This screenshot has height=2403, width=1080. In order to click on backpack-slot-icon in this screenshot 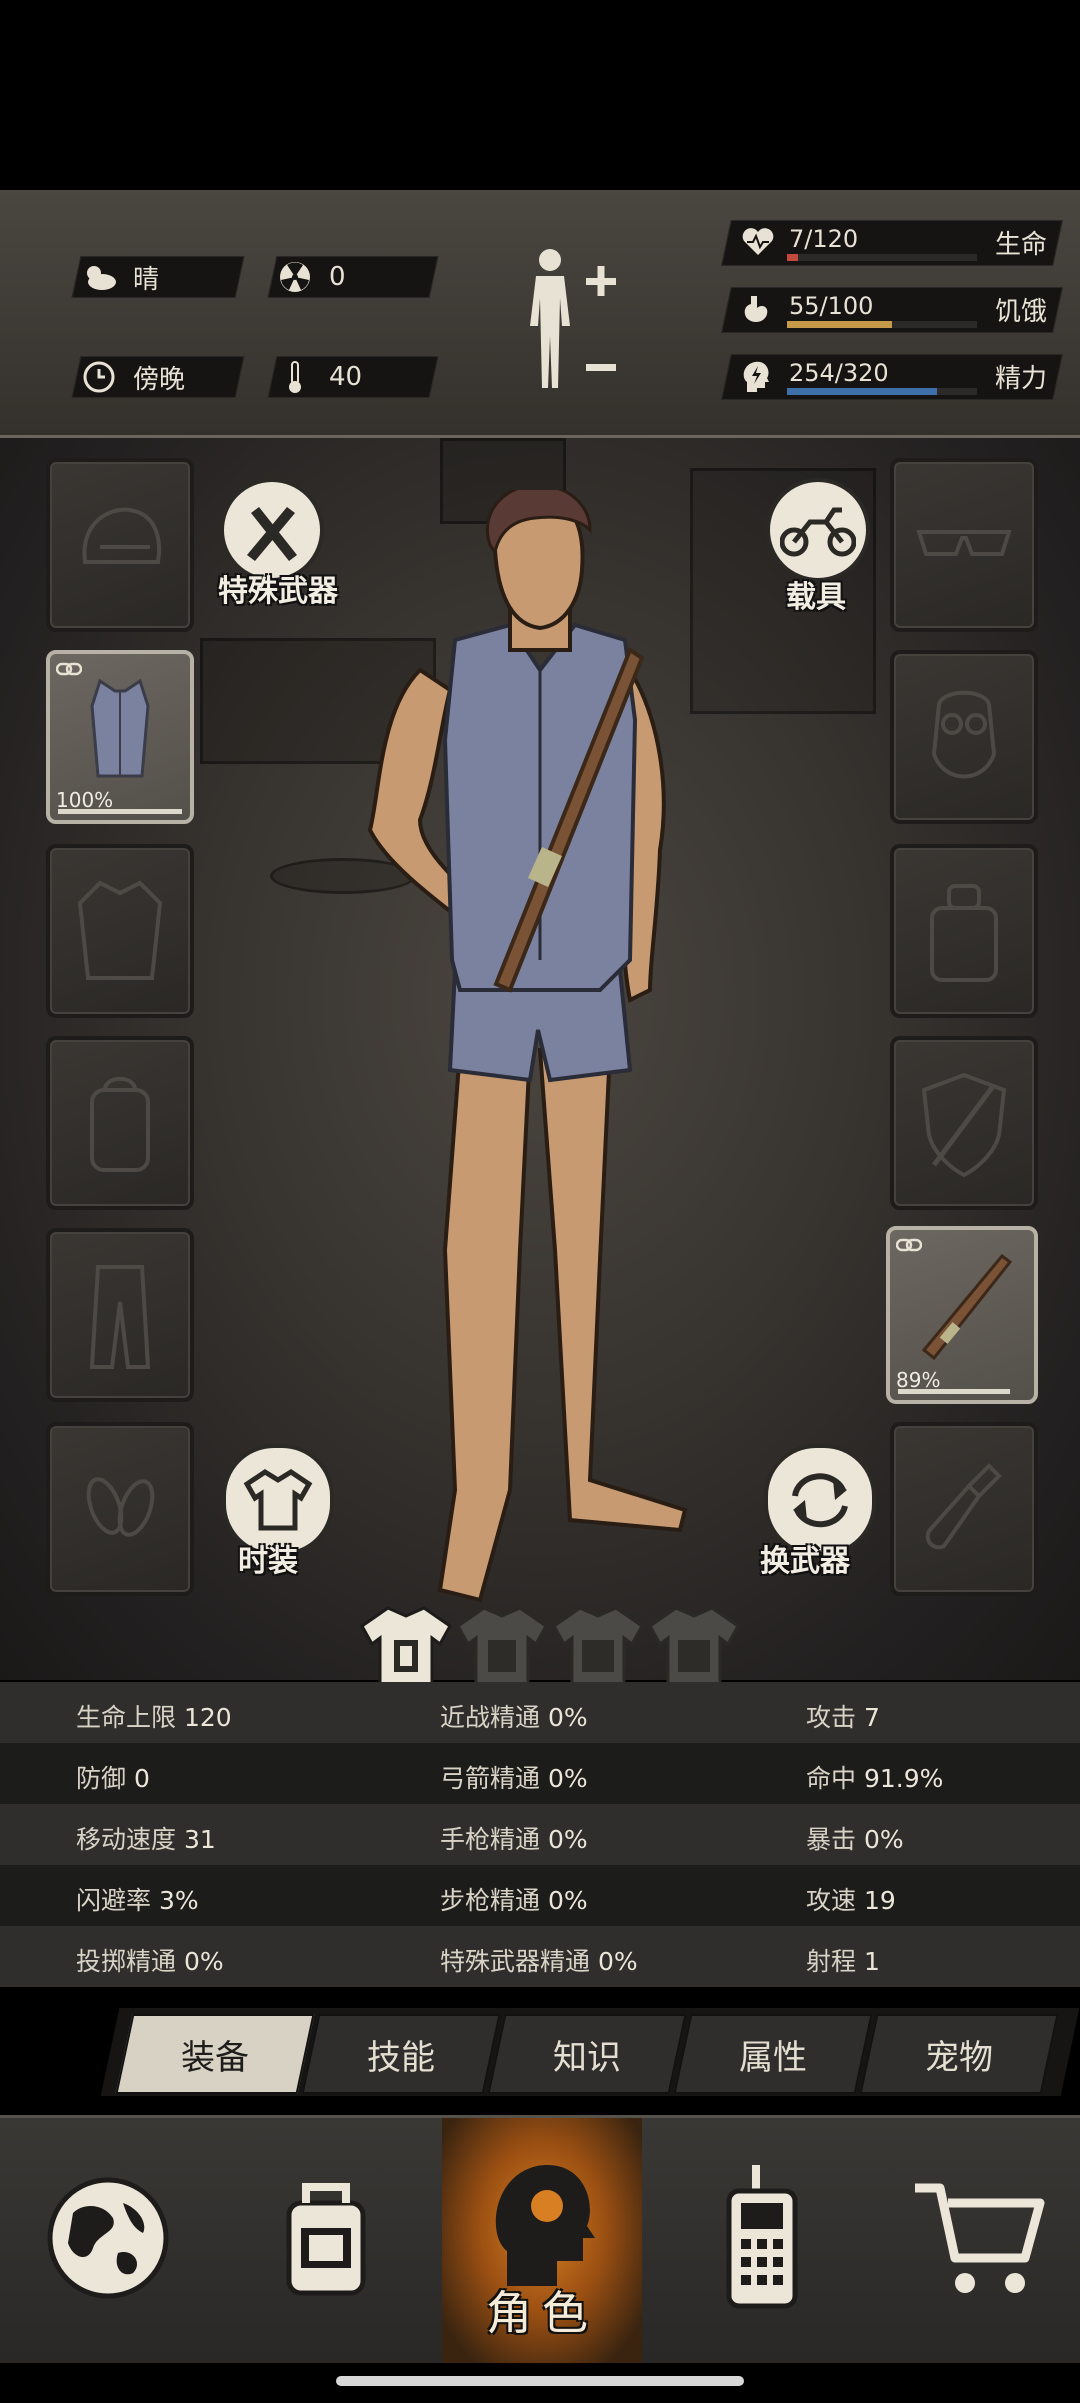, I will do `click(120, 1124)`.